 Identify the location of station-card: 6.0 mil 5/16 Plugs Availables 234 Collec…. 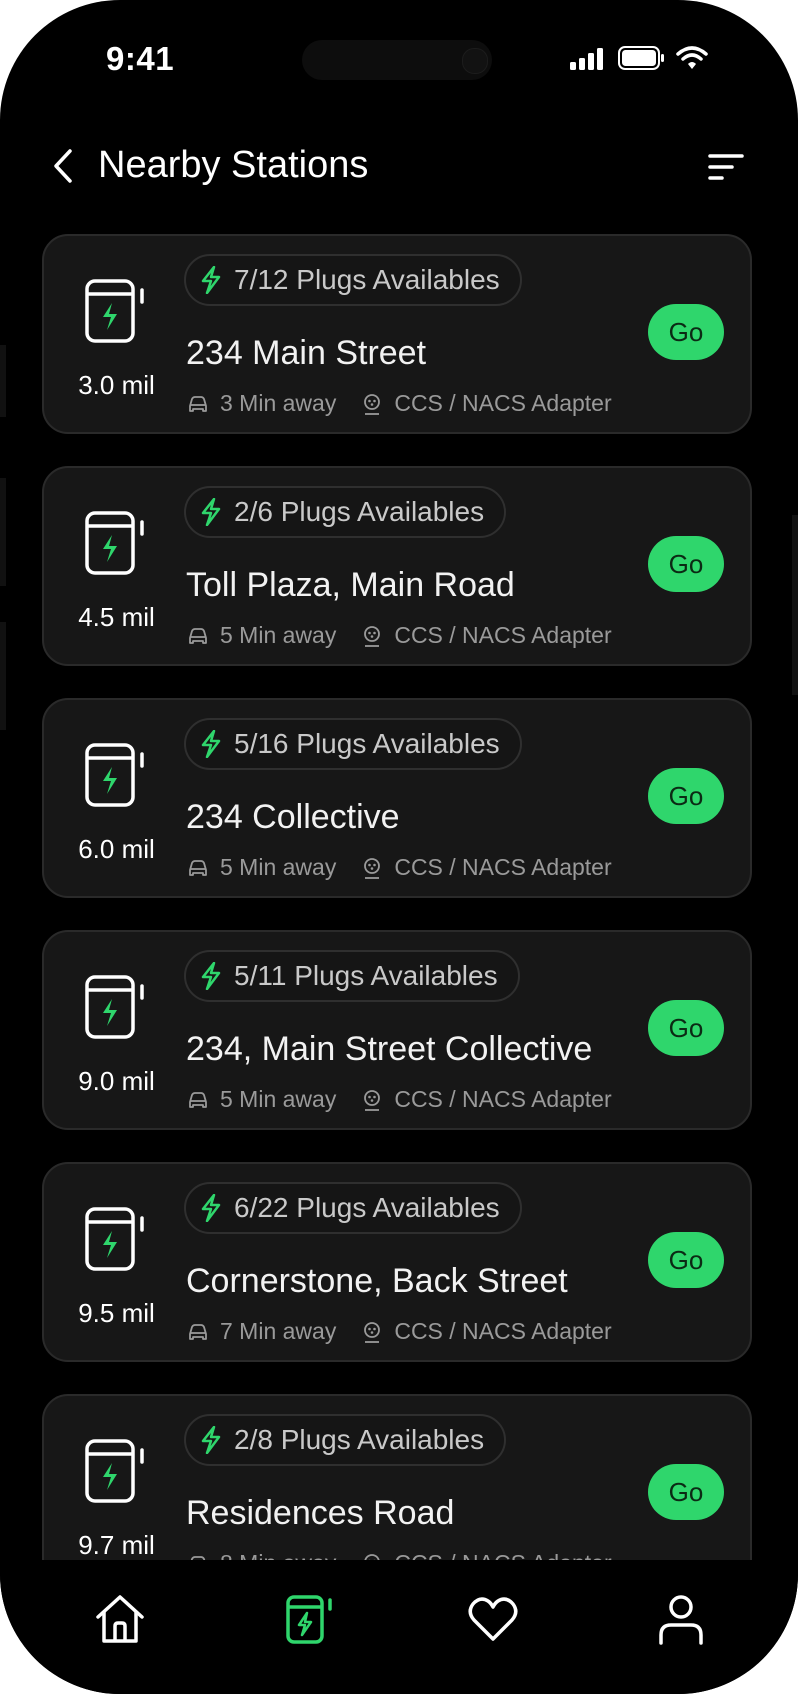
(397, 798).